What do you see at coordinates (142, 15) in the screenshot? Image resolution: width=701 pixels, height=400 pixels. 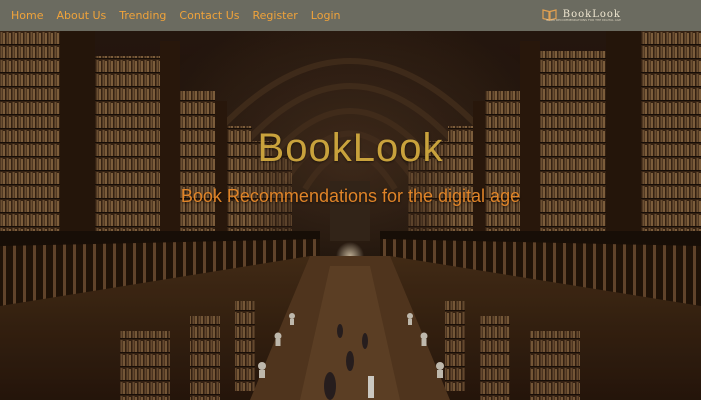 I see `nav-trending-link: Trending` at bounding box center [142, 15].